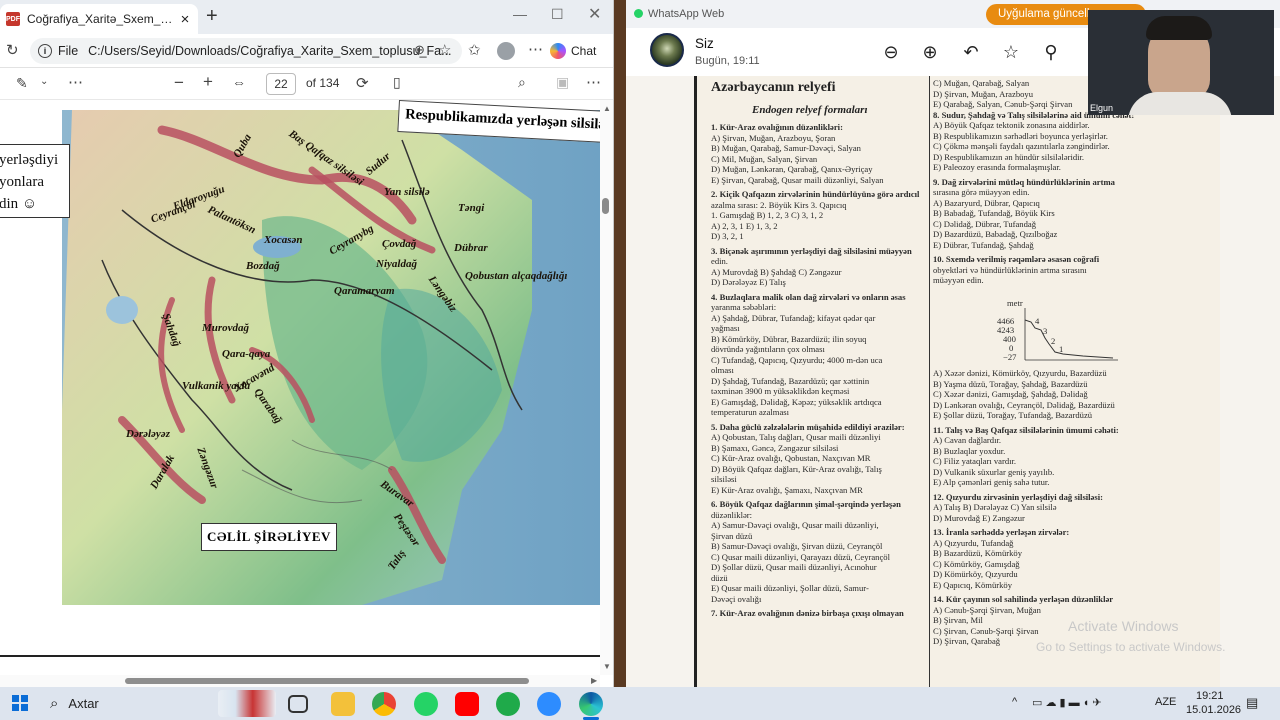  What do you see at coordinates (930, 52) in the screenshot?
I see `zoom-in-icon: ⊕` at bounding box center [930, 52].